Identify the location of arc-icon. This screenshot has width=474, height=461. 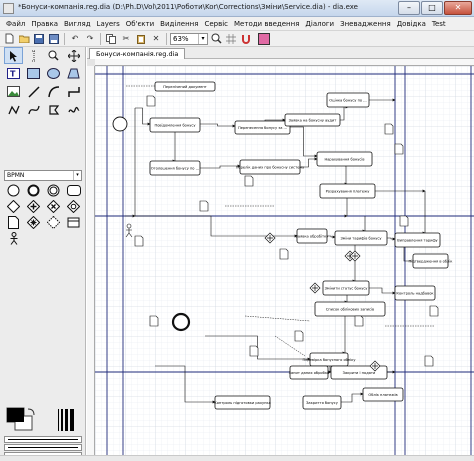
(53, 91).